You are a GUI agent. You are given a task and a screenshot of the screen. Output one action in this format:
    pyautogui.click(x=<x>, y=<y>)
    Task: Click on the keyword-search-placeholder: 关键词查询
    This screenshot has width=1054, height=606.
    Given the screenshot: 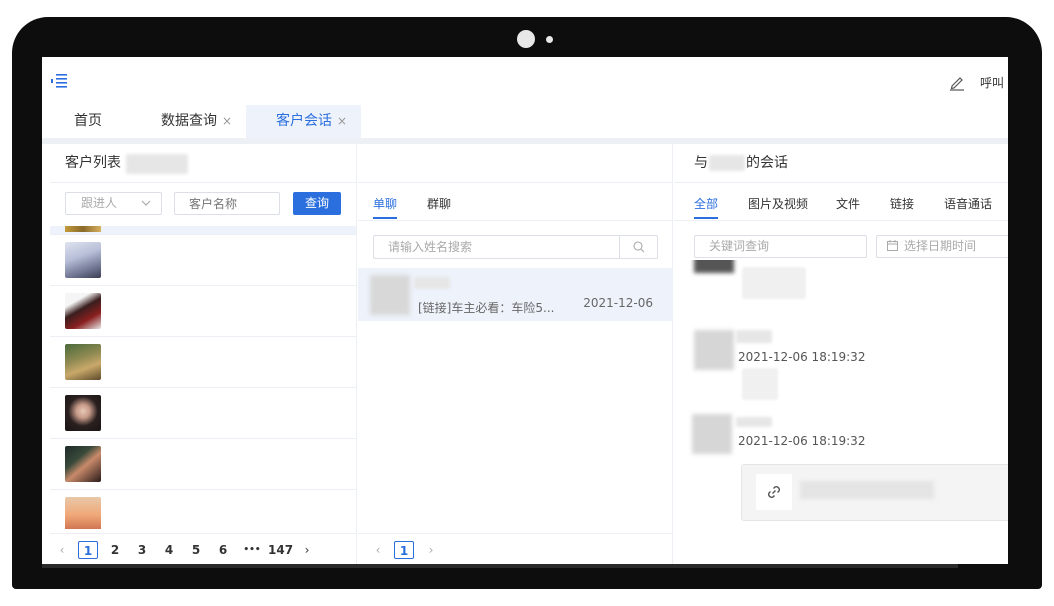 What is the action you would take?
    pyautogui.click(x=739, y=246)
    